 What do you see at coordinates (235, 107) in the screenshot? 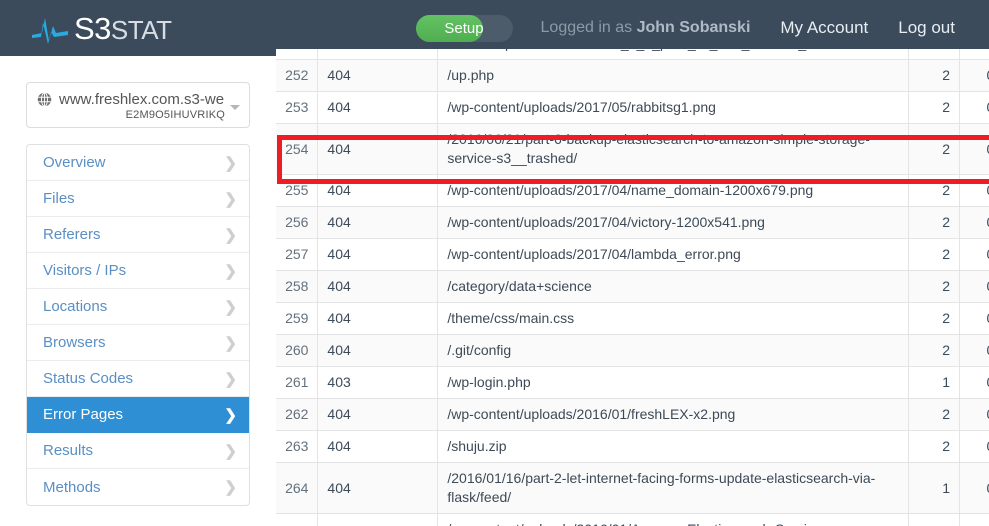
I see `chevron-down-icon` at bounding box center [235, 107].